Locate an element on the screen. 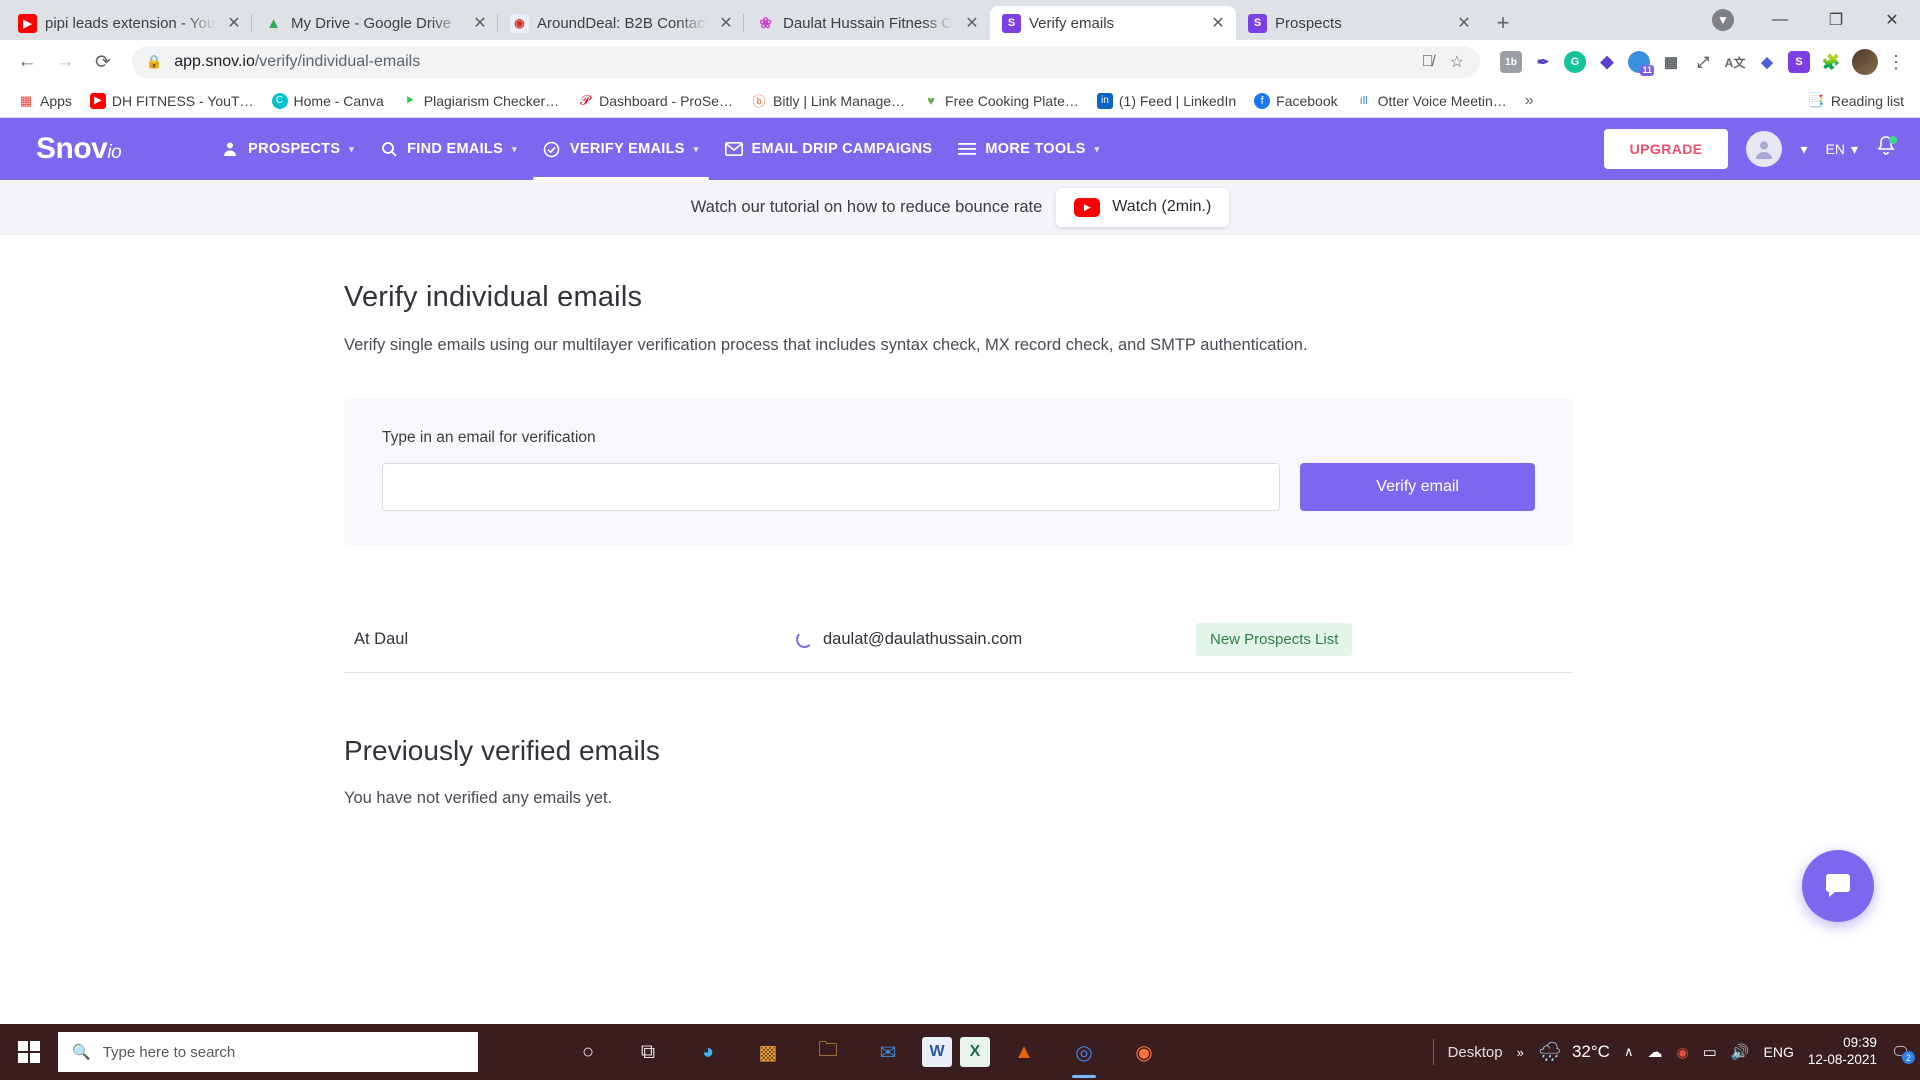  word-icon: W is located at coordinates (937, 1052).